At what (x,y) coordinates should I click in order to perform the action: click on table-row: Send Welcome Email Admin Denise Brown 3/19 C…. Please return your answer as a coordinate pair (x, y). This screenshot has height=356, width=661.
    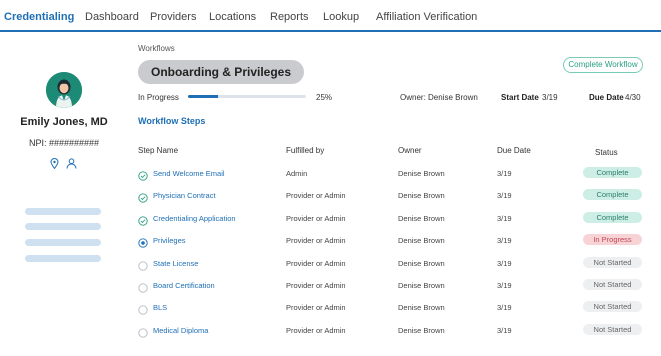
    Looking at the image, I should click on (393, 179).